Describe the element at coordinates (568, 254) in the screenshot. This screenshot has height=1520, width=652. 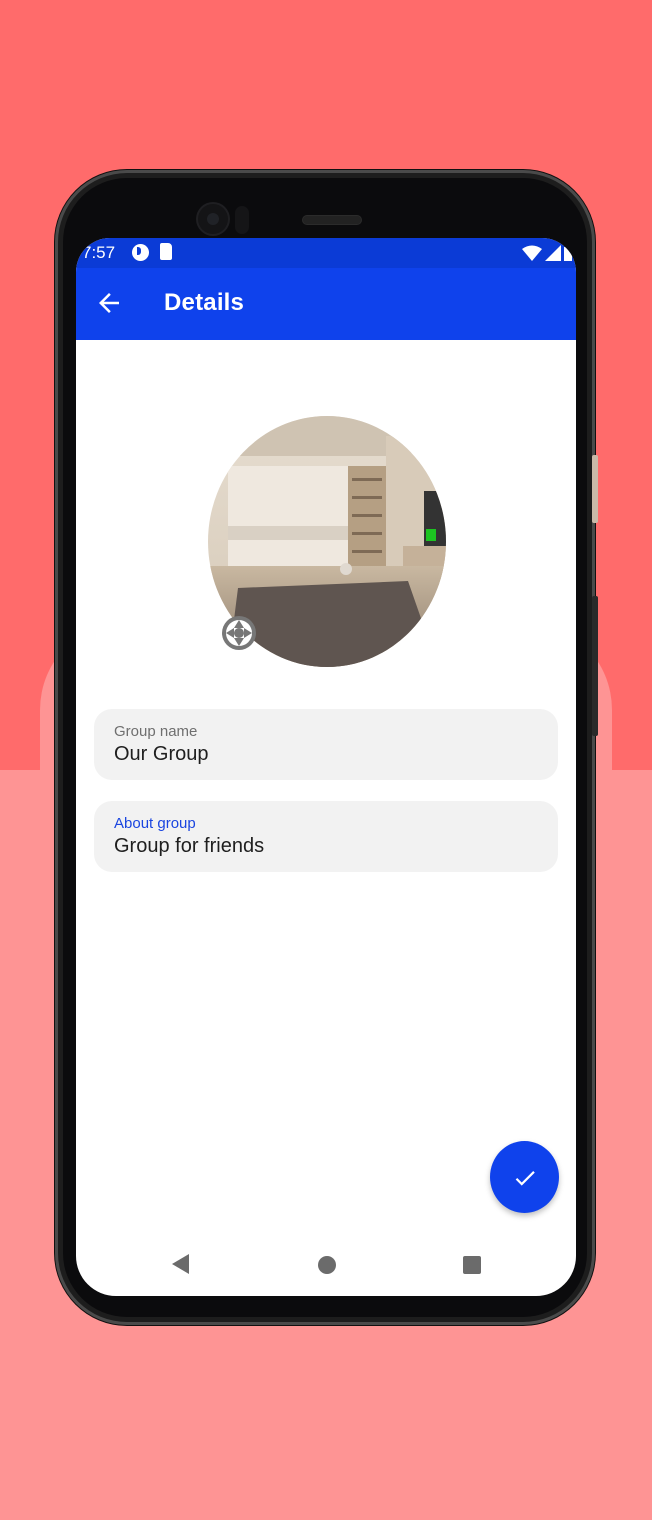
I see `battery-icon` at that location.